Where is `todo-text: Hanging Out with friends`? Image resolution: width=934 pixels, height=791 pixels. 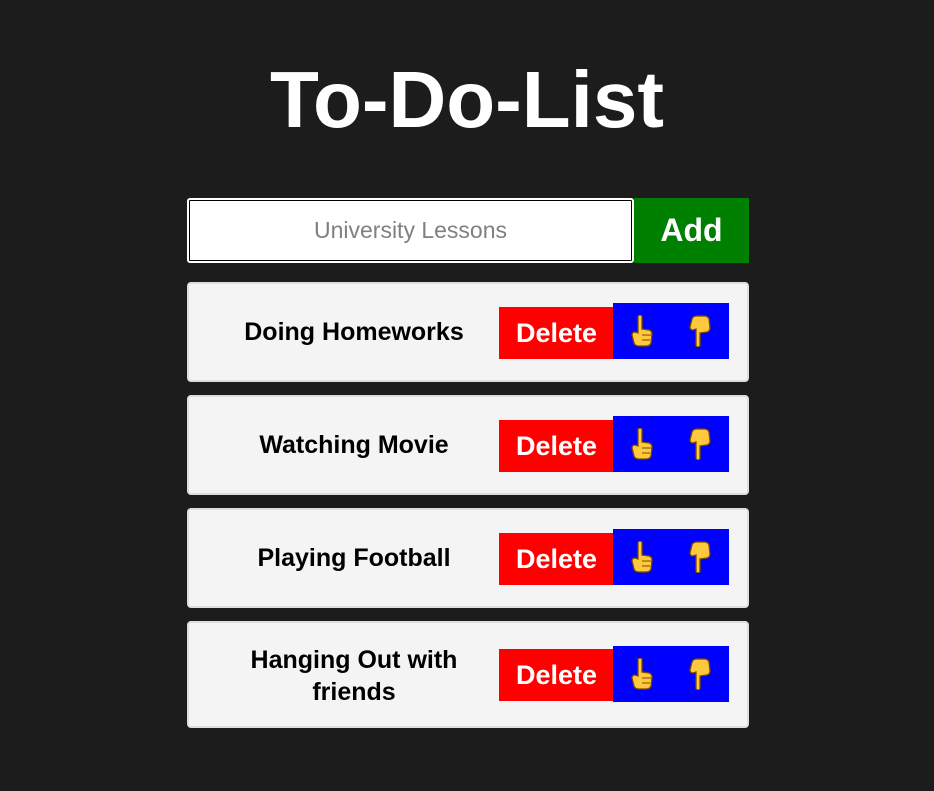
todo-text: Hanging Out with friends is located at coordinates (354, 676).